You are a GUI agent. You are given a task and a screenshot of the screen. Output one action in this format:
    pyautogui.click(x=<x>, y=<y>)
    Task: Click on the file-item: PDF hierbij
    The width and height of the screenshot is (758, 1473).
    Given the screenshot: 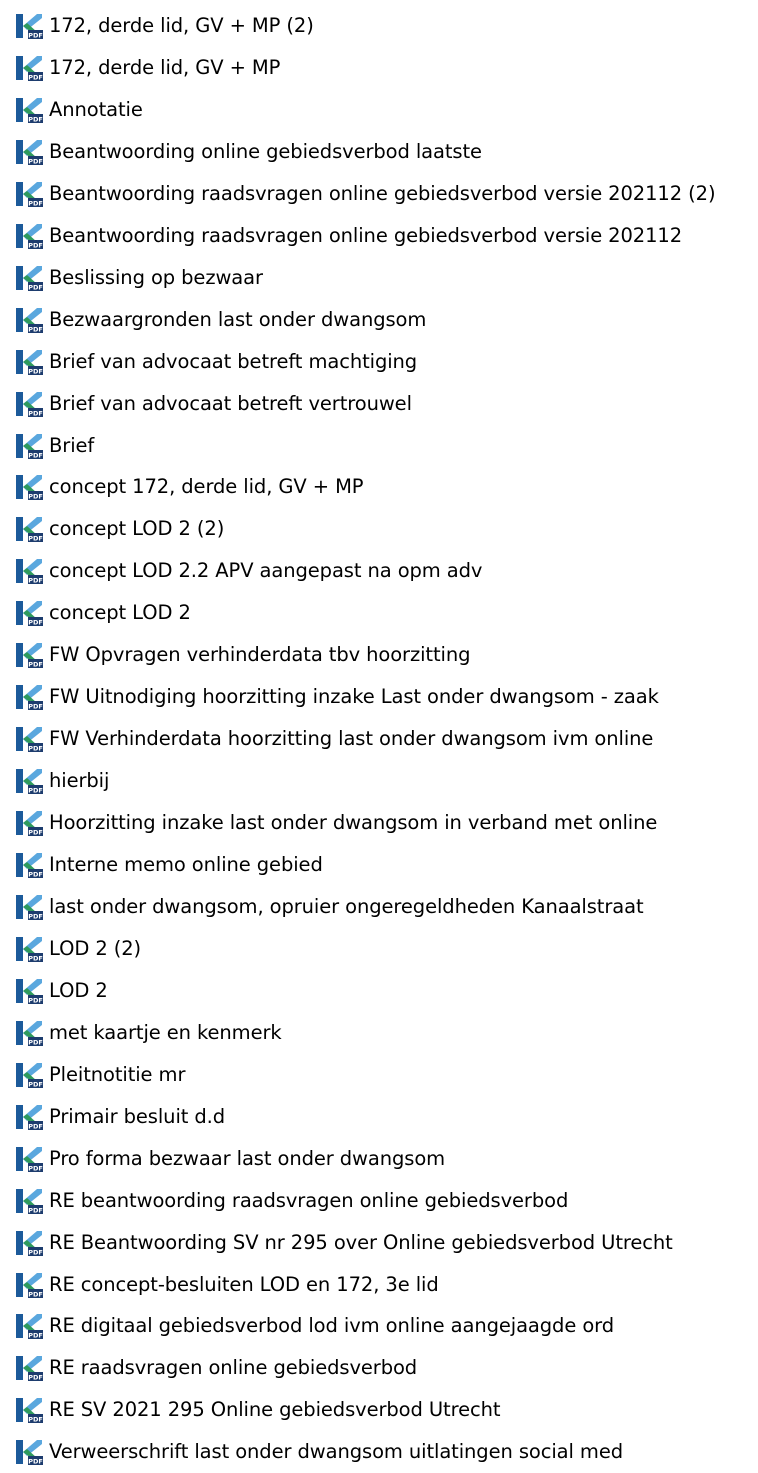 What is the action you would take?
    pyautogui.click(x=379, y=781)
    